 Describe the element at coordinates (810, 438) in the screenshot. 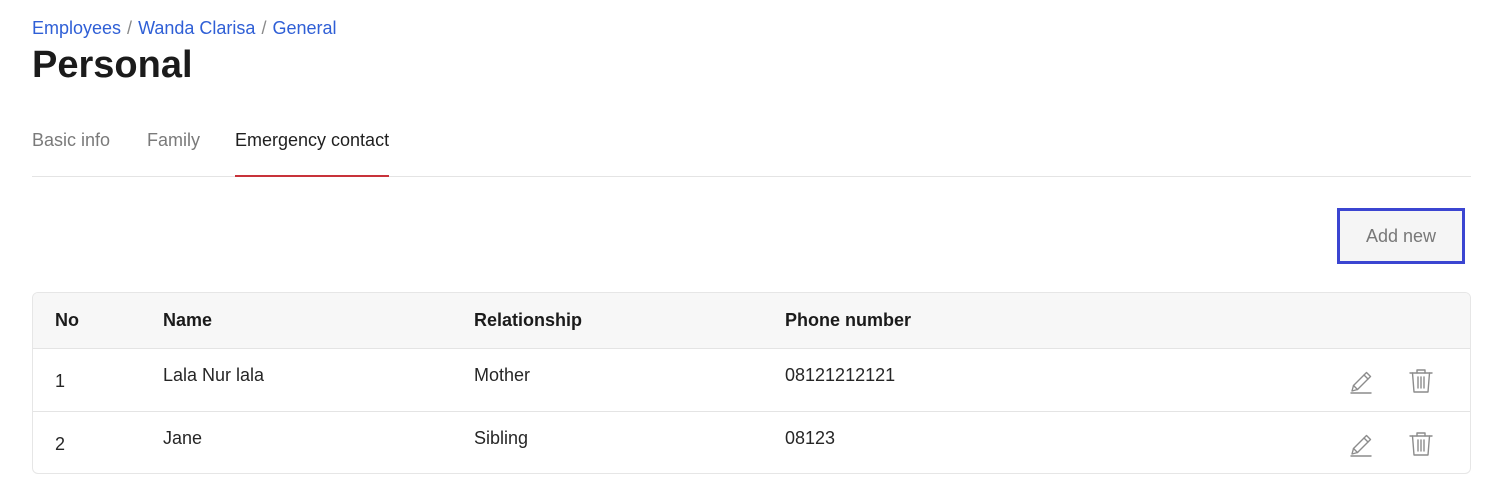

I see `cell-phone: 08123` at that location.